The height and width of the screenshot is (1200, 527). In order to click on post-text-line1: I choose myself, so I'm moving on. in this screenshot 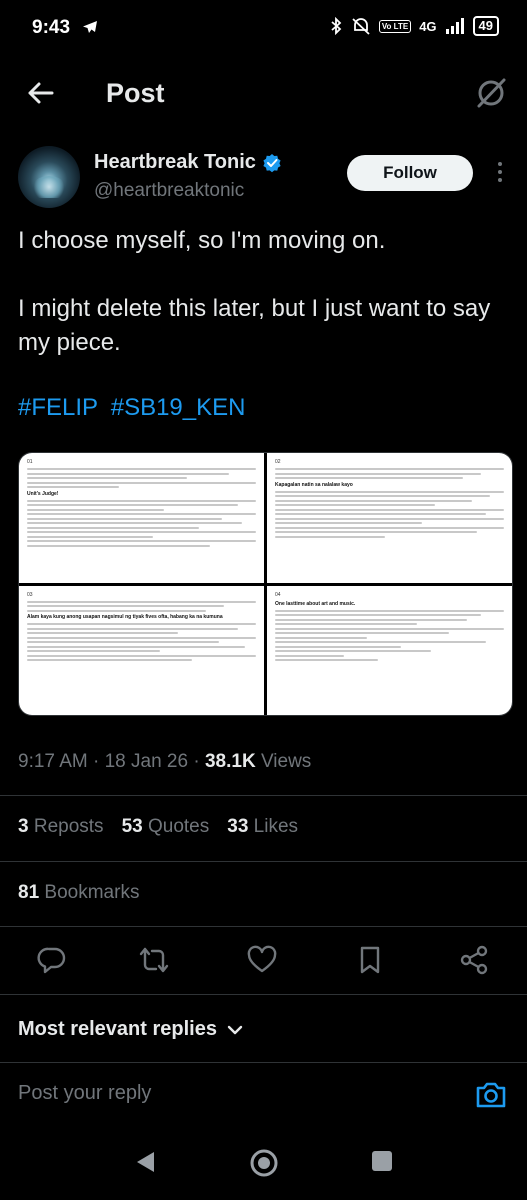, I will do `click(202, 240)`.